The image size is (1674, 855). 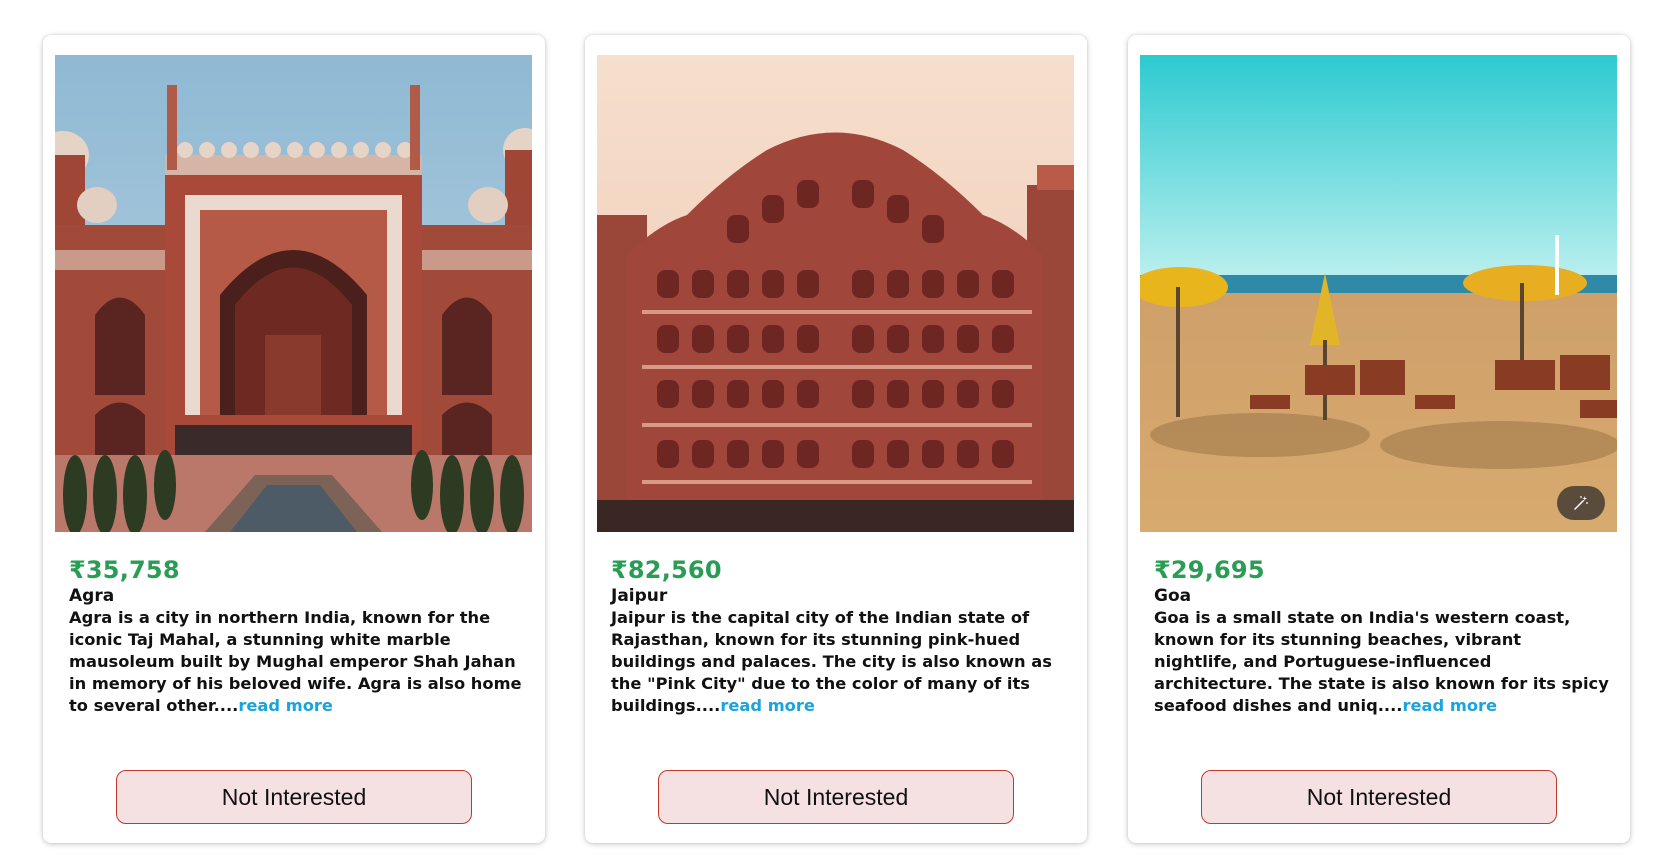 I want to click on magic-edit-button, so click(x=1581, y=503).